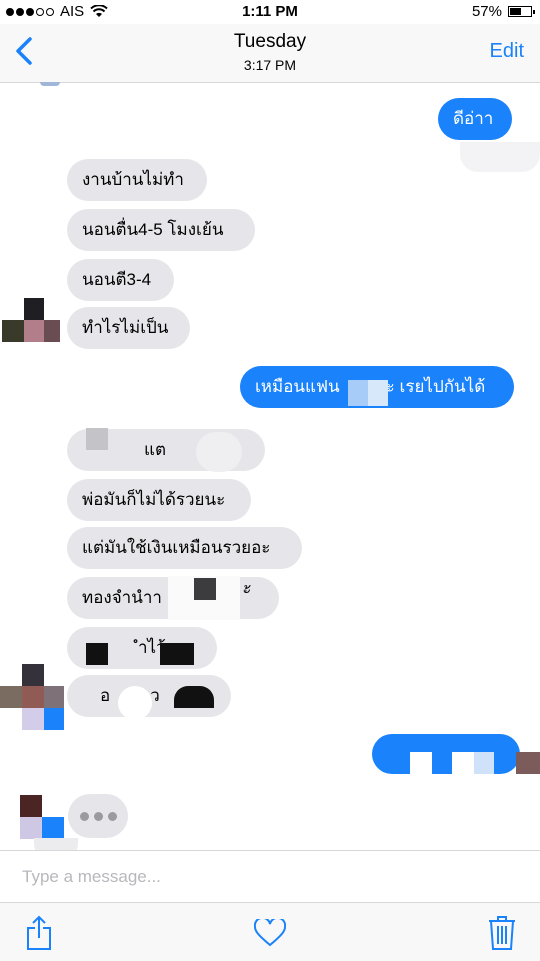 The width and height of the screenshot is (540, 961). Describe the element at coordinates (270, 41) in the screenshot. I see `conversation-day: Tuesday` at that location.